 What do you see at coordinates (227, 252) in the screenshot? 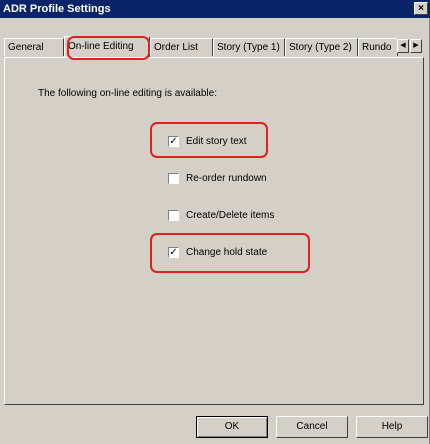
I see `option-label: Change hold state` at bounding box center [227, 252].